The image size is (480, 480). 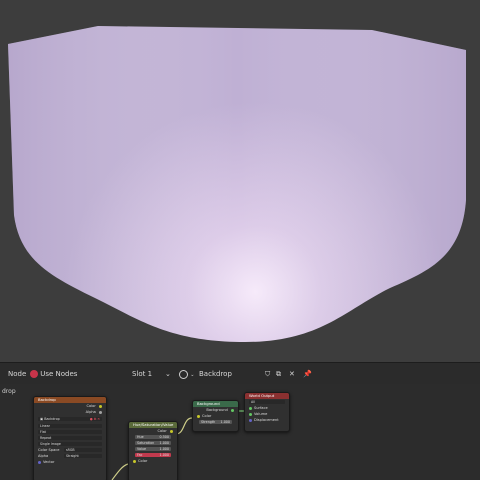 I want to click on unlink-close-icon: ✕, so click(x=292, y=374).